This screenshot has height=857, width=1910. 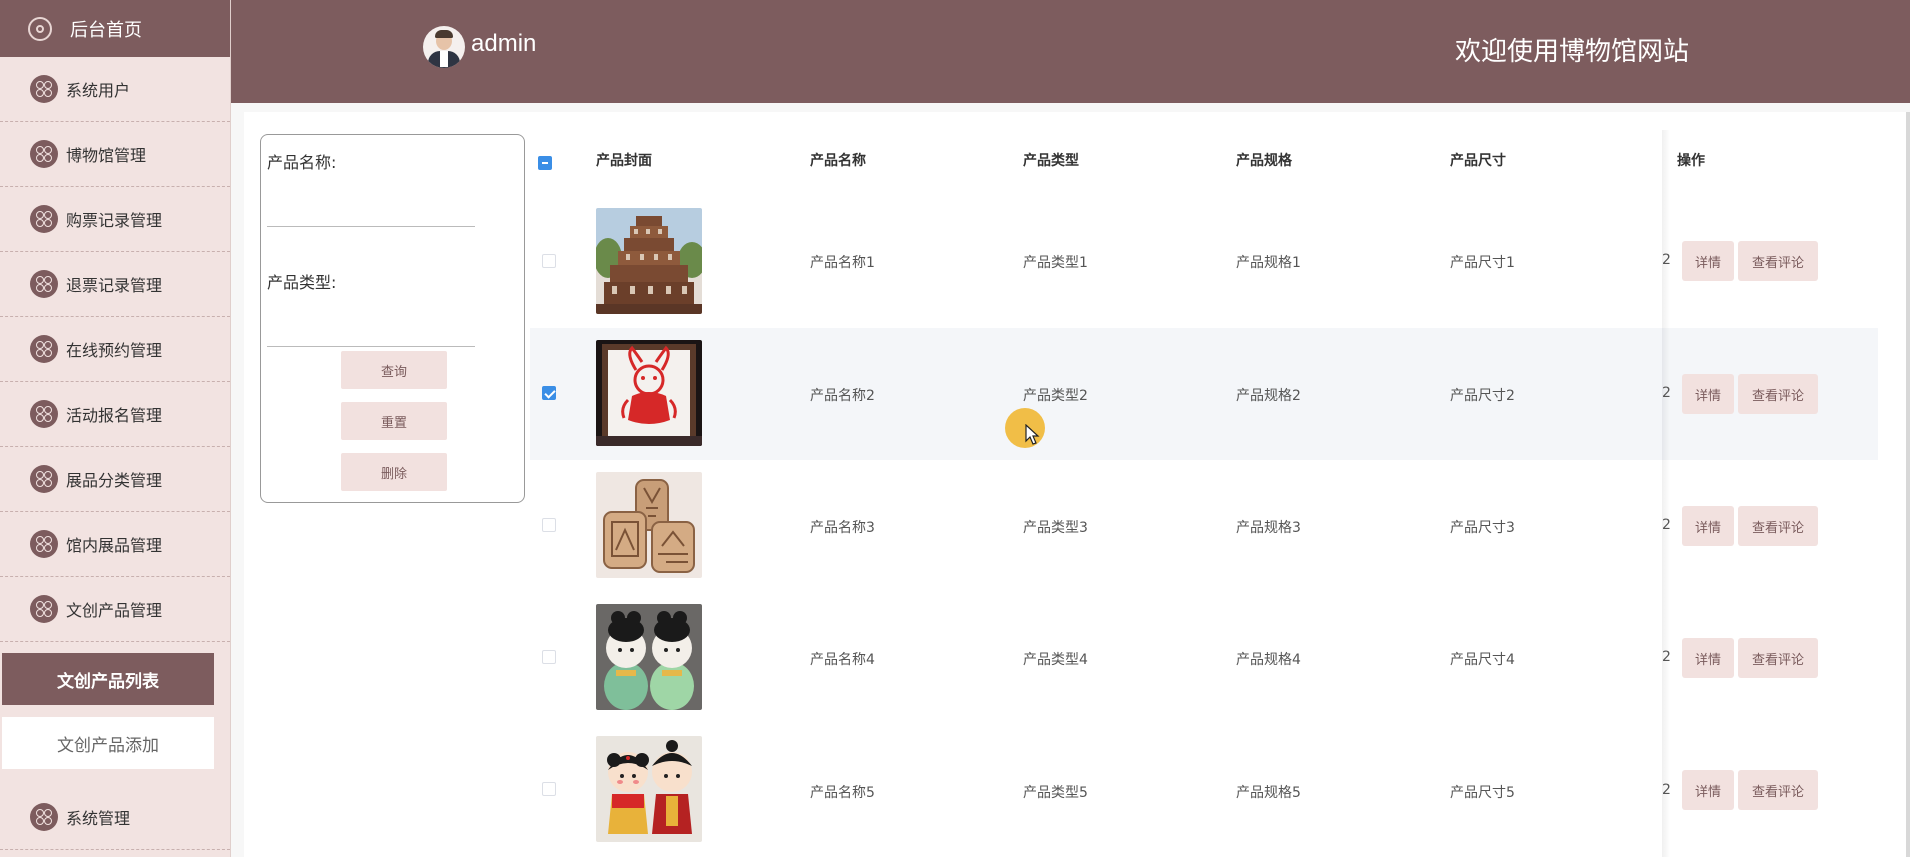 What do you see at coordinates (1051, 161) in the screenshot?
I see `column-header-type: 产品类型` at bounding box center [1051, 161].